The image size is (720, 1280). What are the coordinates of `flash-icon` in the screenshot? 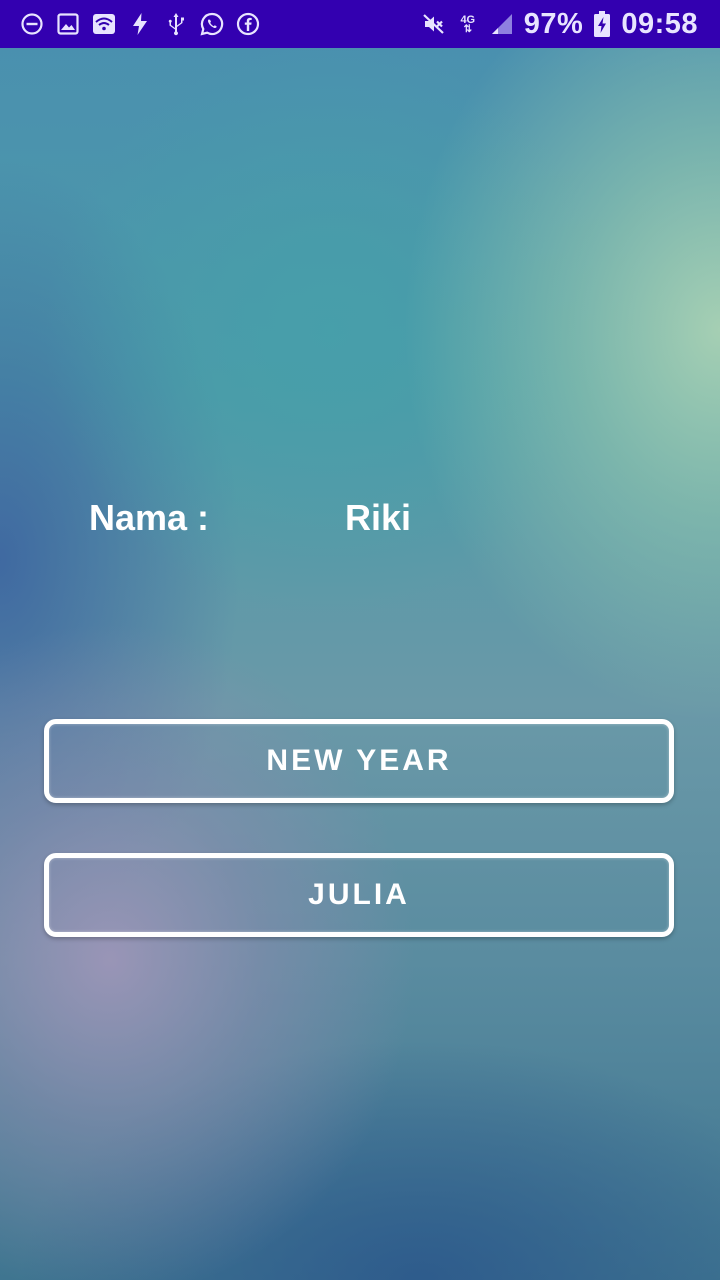 It's located at (140, 24).